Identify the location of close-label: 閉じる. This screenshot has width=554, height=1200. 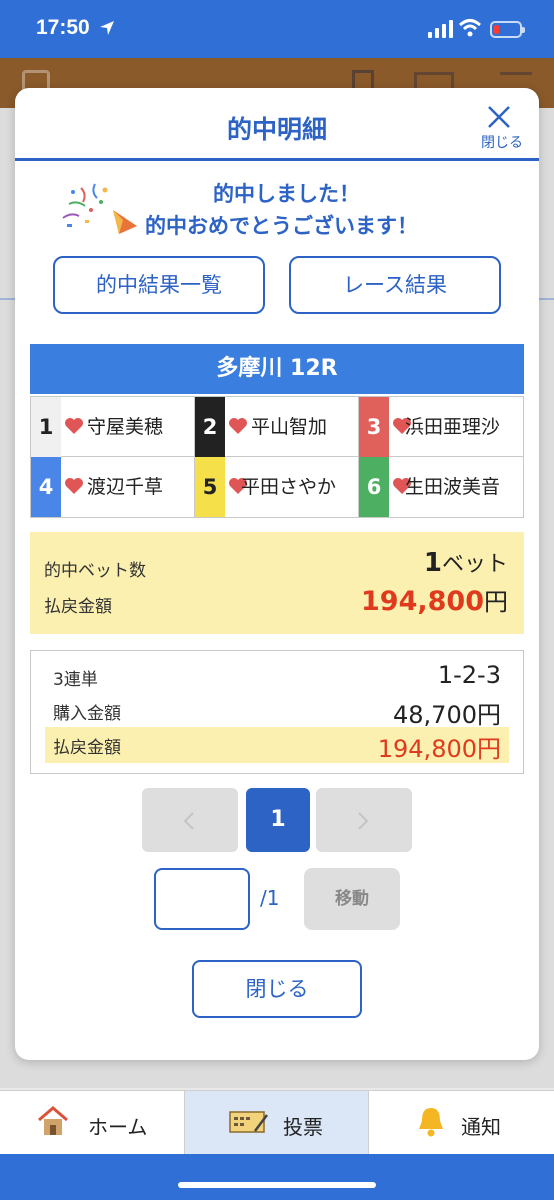
(502, 142).